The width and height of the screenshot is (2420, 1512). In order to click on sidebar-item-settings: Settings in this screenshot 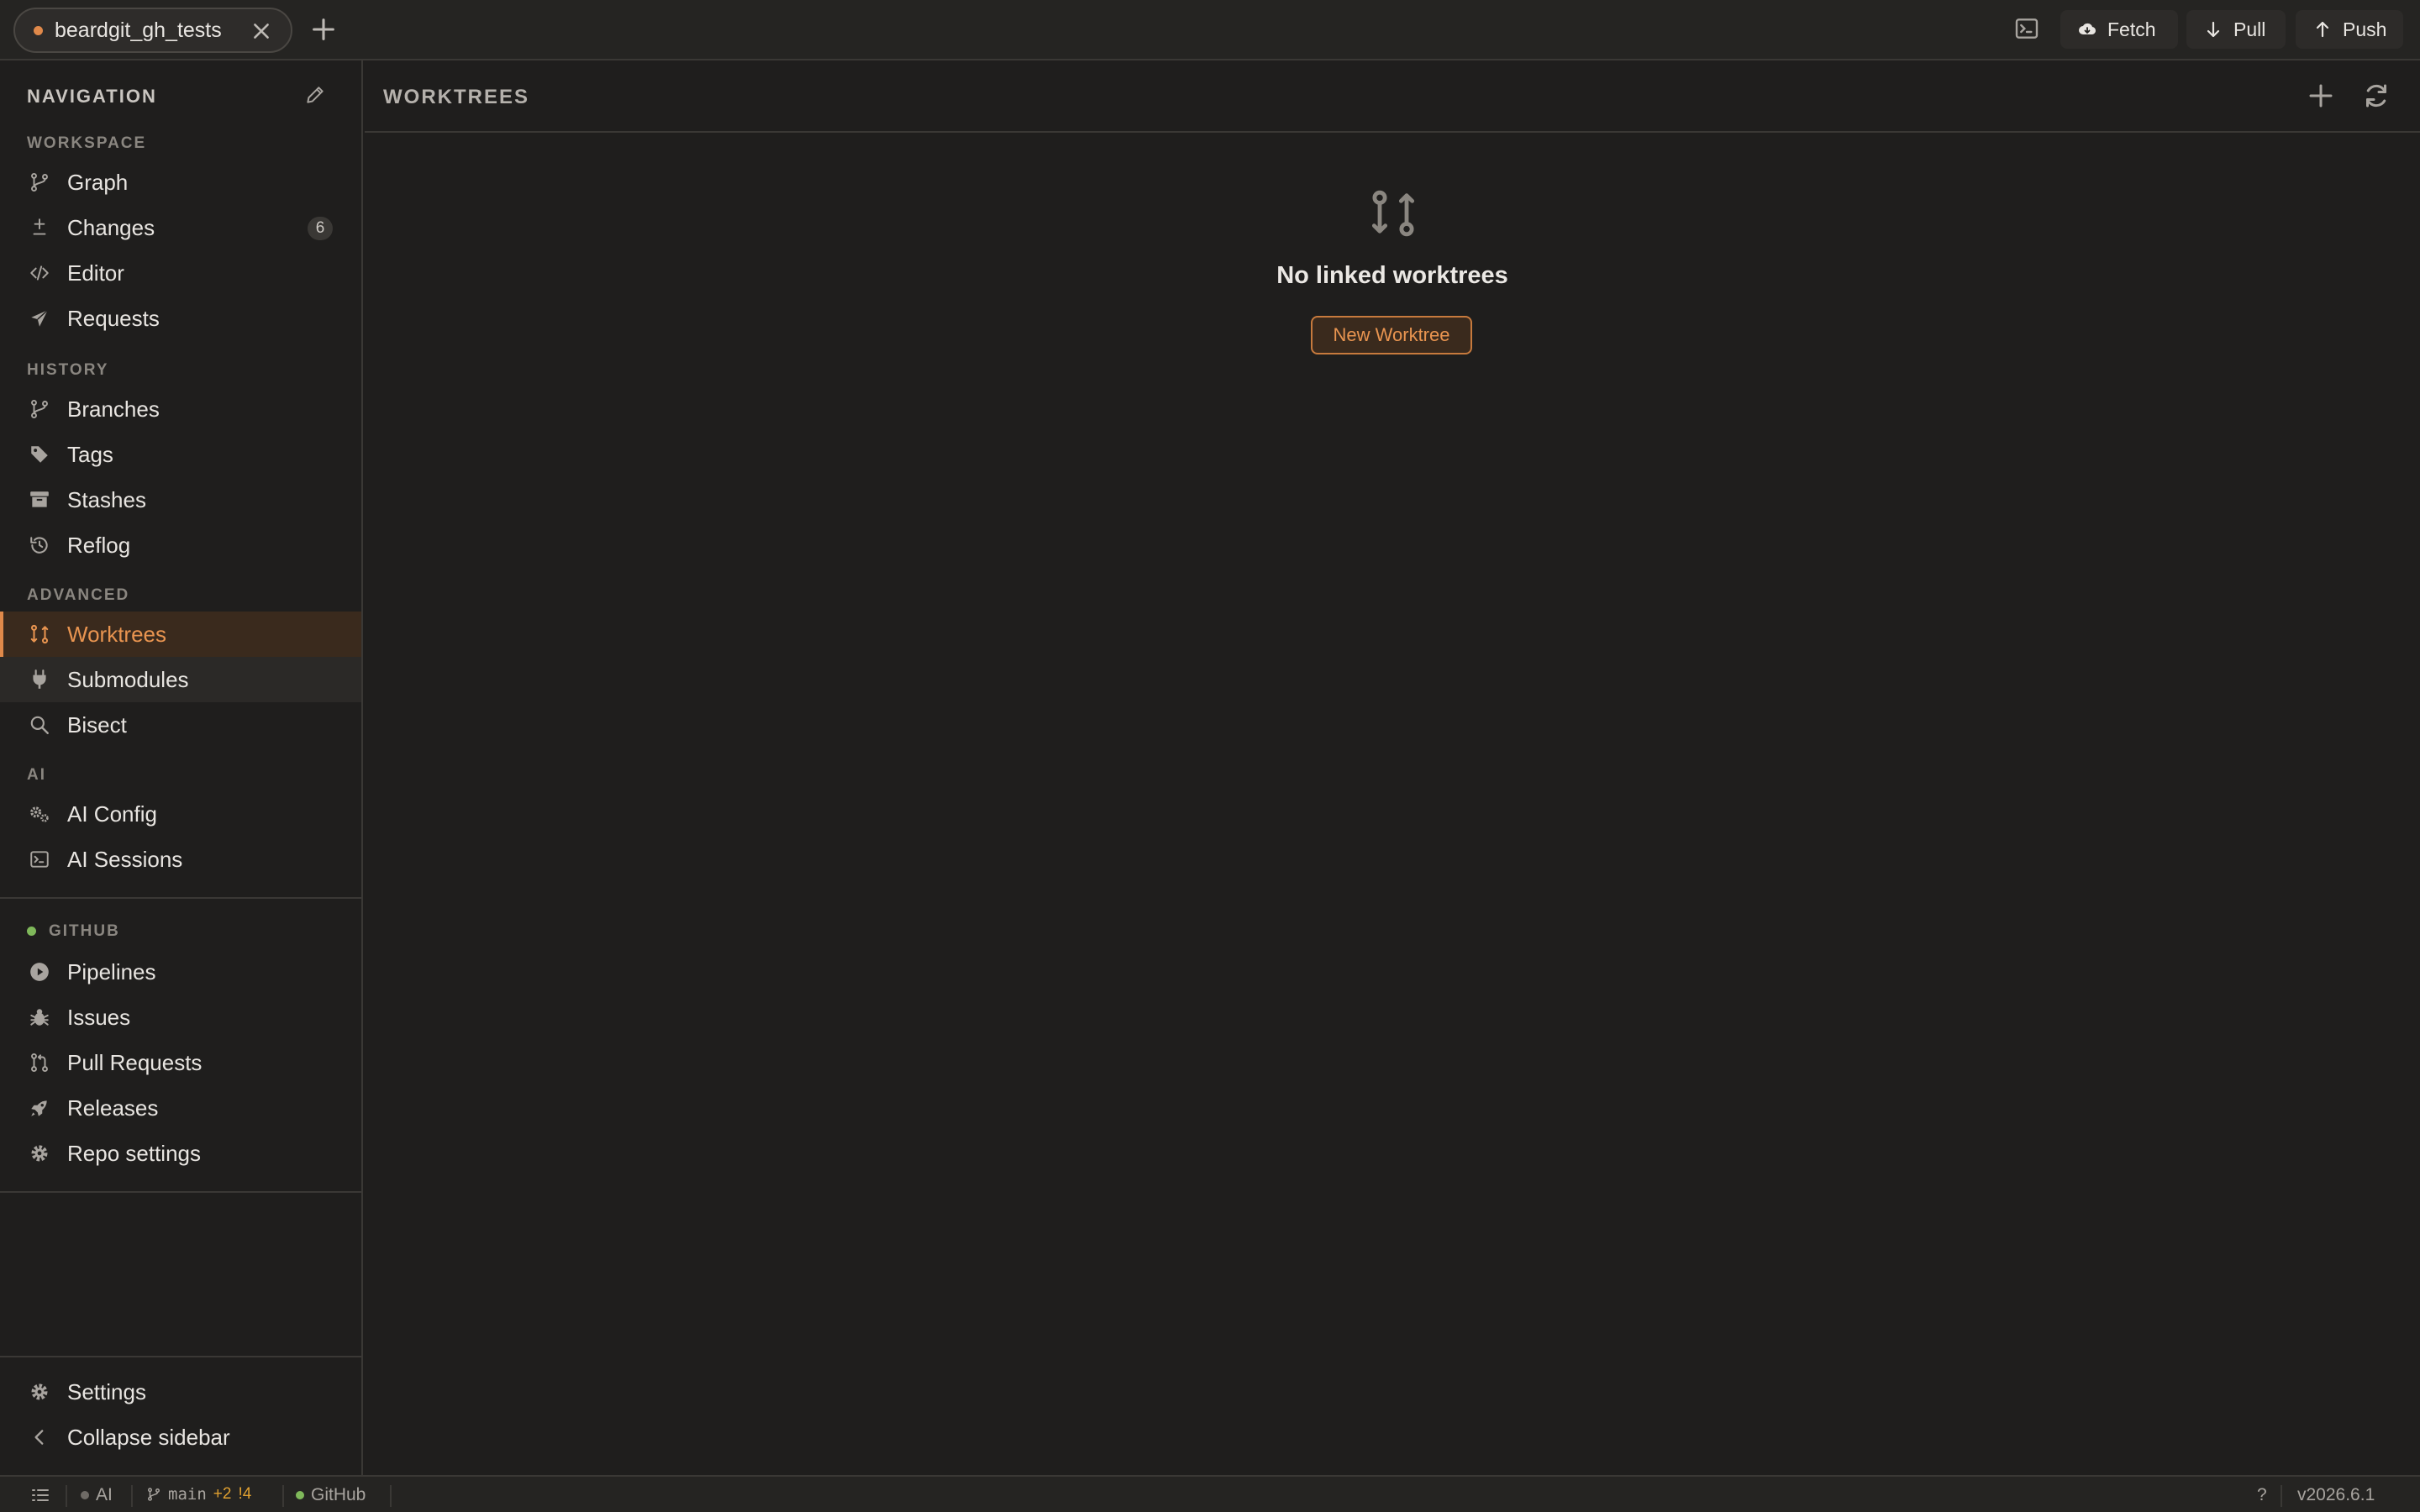, I will do `click(180, 1392)`.